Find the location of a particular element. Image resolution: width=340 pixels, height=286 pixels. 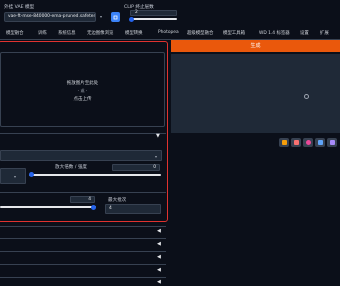

batch-label: 最大批次 is located at coordinates (117, 200).